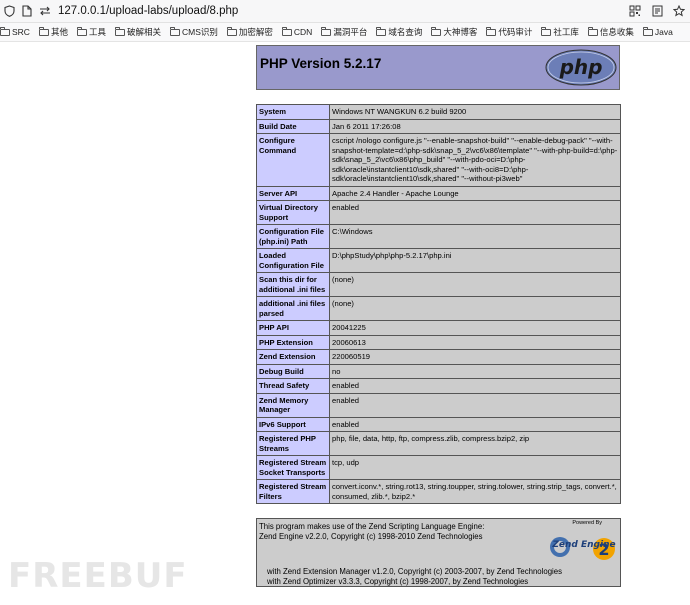 This screenshot has height=605, width=690. What do you see at coordinates (293, 328) in the screenshot?
I see `row-key: PHP API` at bounding box center [293, 328].